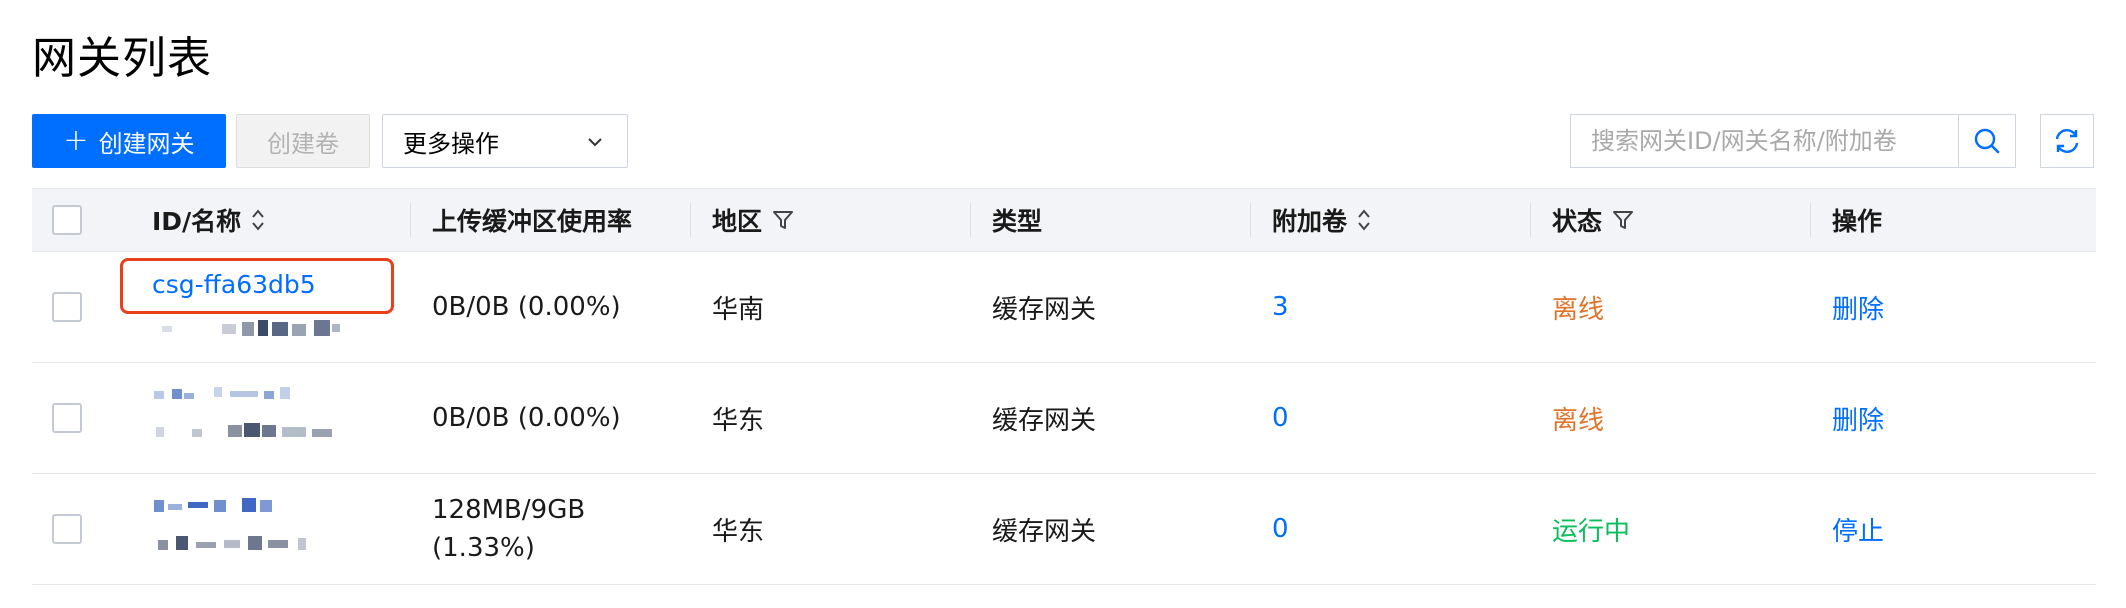 The width and height of the screenshot is (2126, 608). Describe the element at coordinates (1064, 220) in the screenshot. I see `table-header: ID/名称 上传缓冲区使用率 地区 类型 附加卷 状态 操作` at that location.